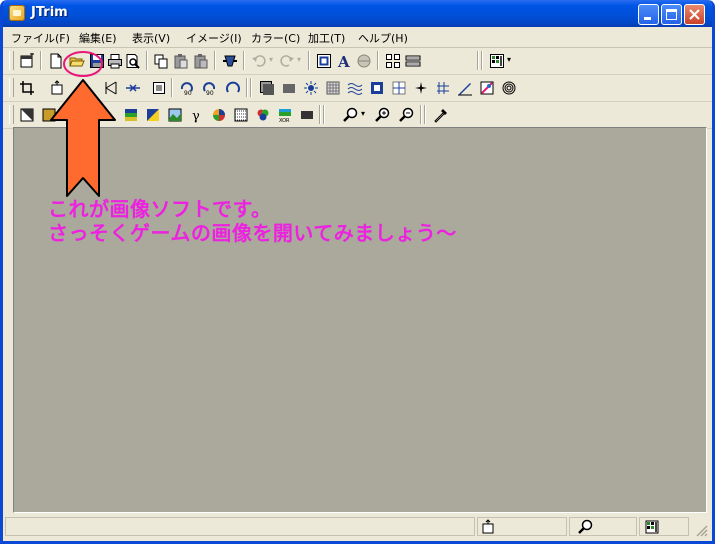 This screenshot has width=715, height=544. I want to click on highlight-ring, so click(83, 64).